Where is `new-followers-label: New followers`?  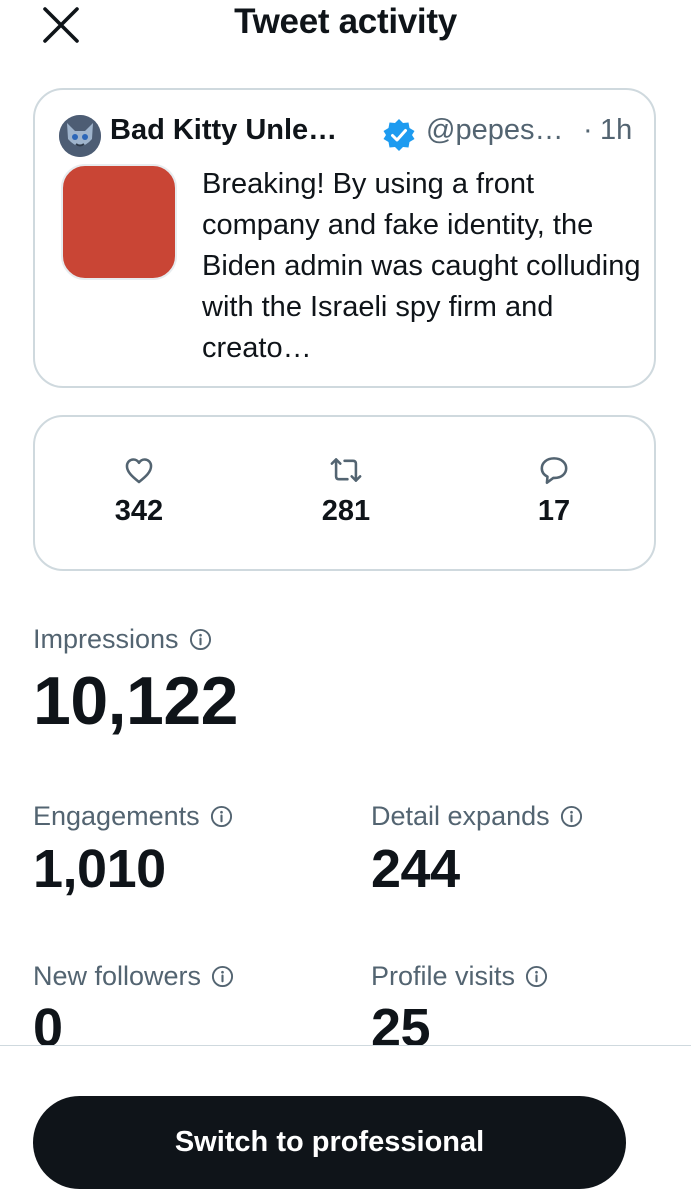 new-followers-label: New followers is located at coordinates (133, 976).